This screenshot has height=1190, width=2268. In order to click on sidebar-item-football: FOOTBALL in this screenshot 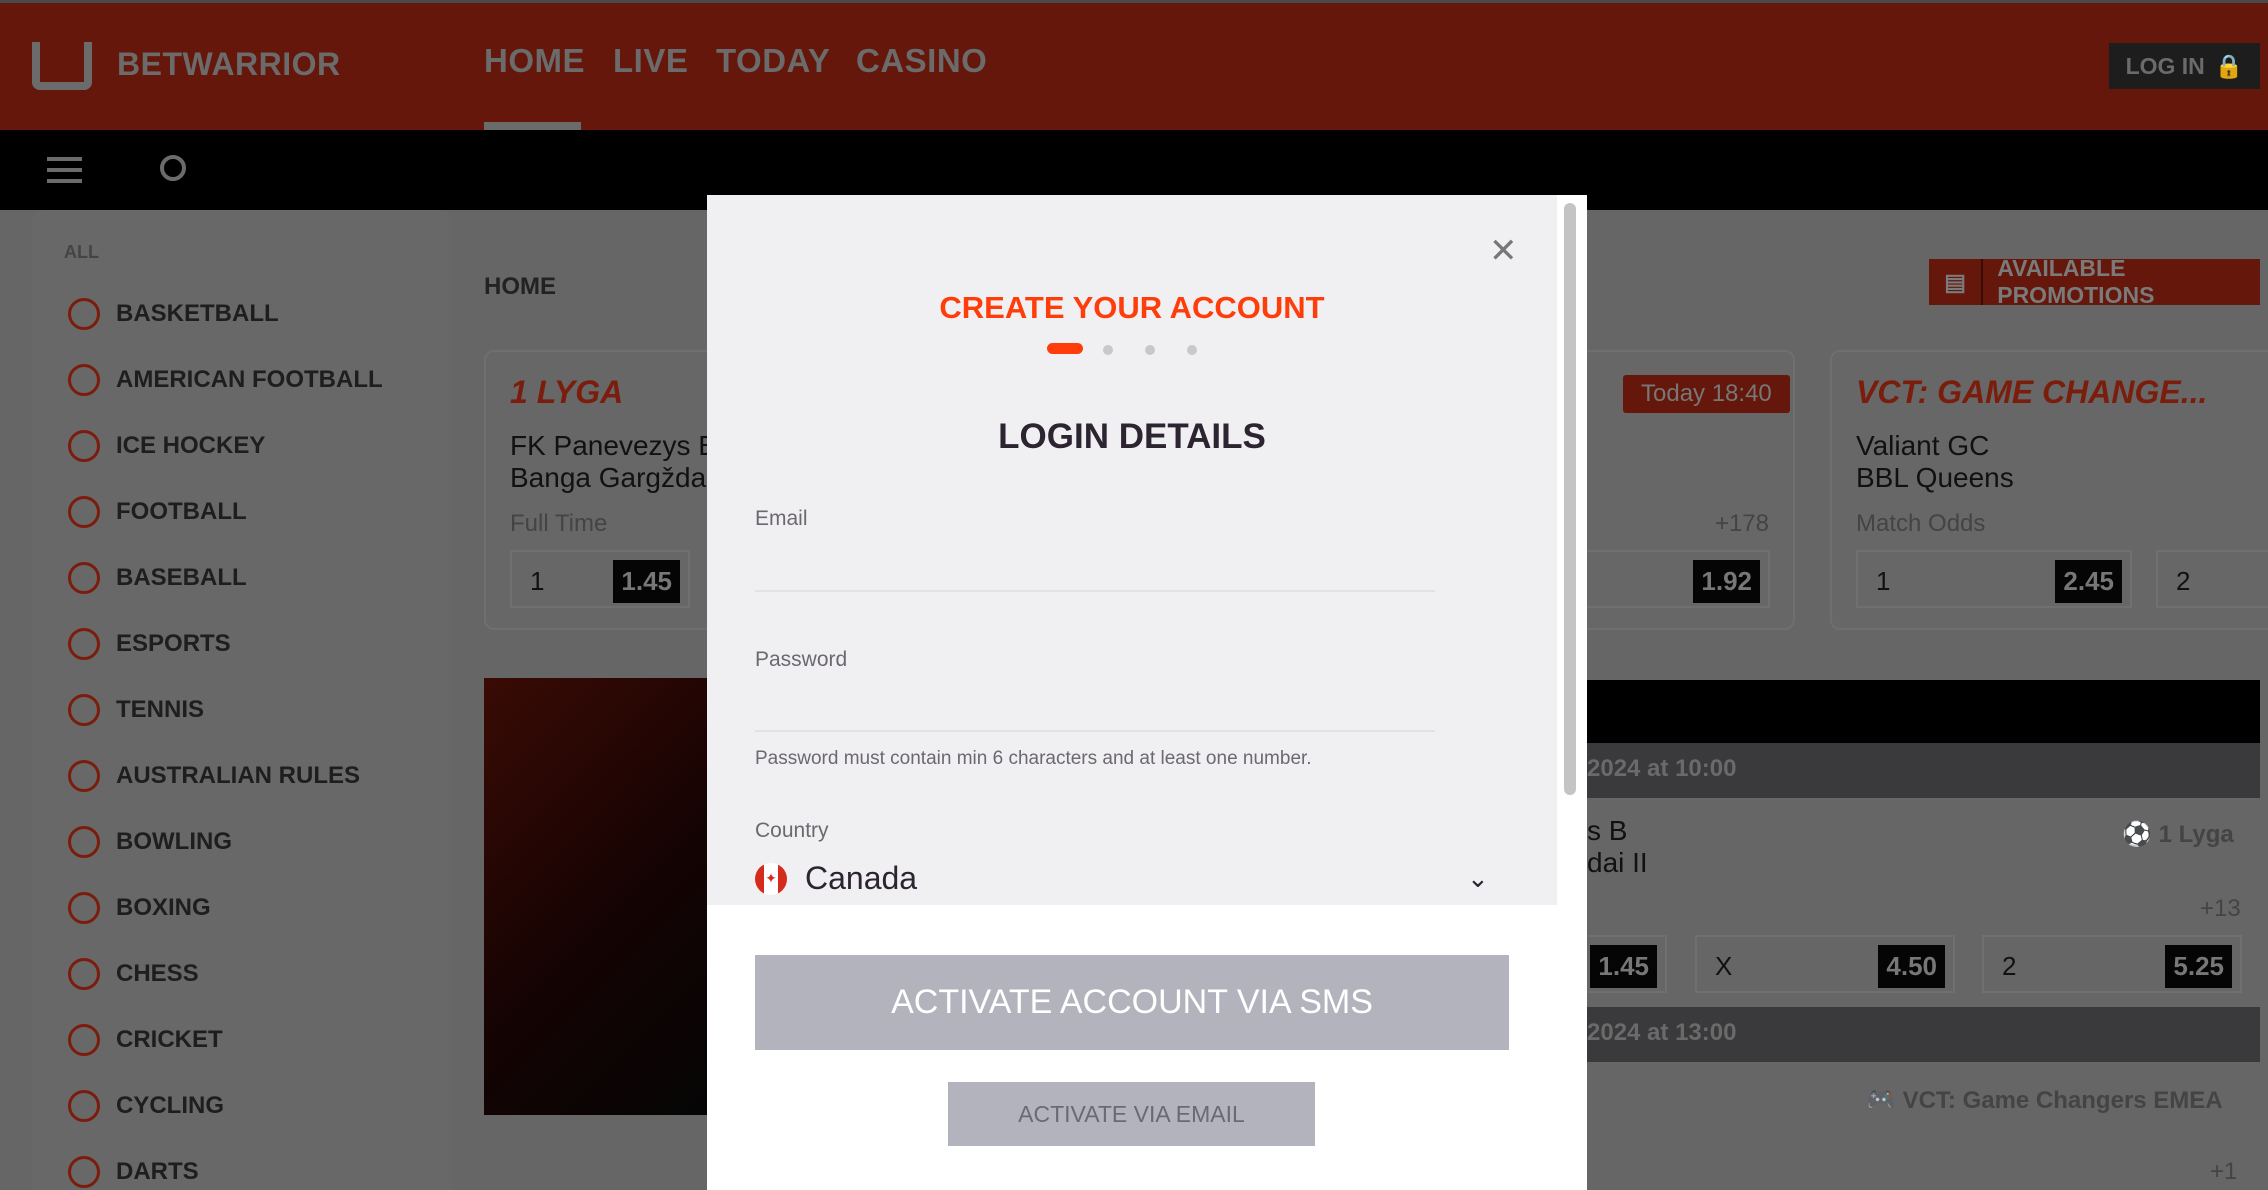, I will do `click(157, 512)`.